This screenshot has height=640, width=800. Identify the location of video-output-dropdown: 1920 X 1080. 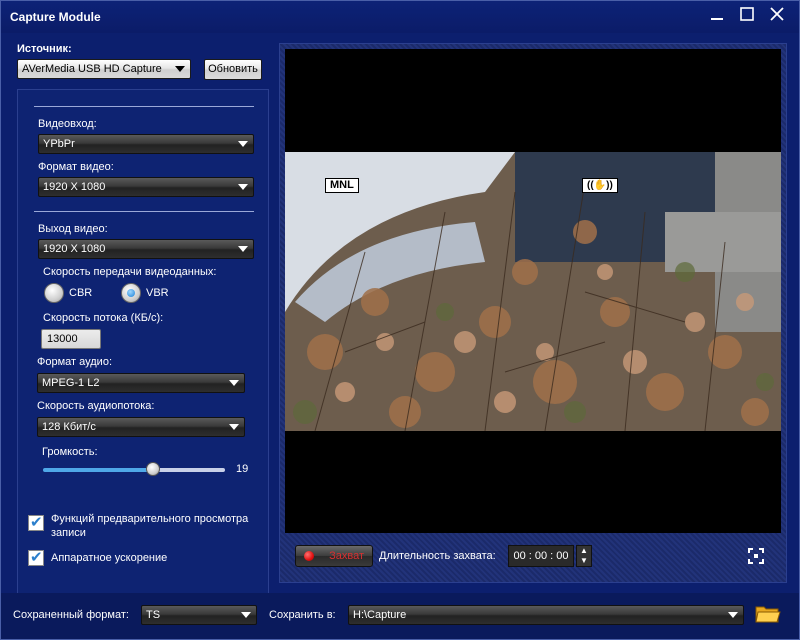
(146, 249).